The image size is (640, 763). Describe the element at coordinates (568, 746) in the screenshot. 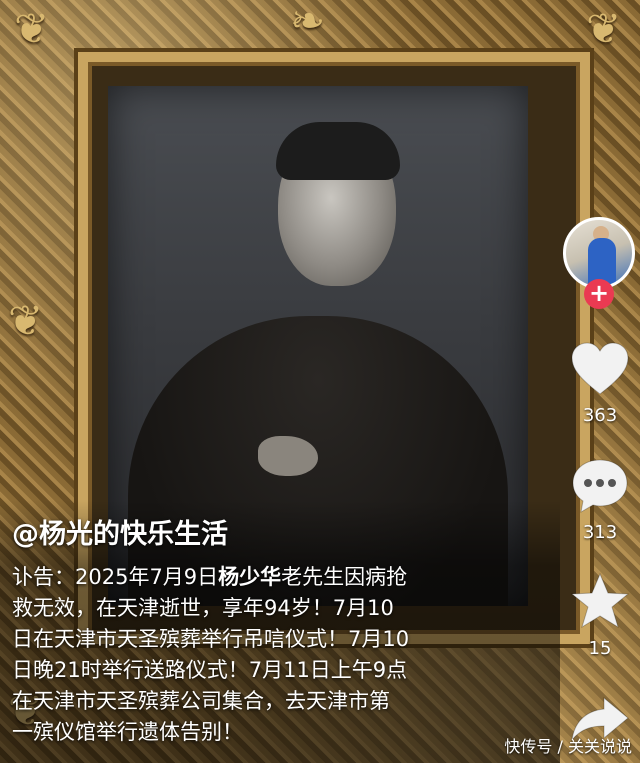

I see `source-watermark: 快传号 / 关关说说` at that location.